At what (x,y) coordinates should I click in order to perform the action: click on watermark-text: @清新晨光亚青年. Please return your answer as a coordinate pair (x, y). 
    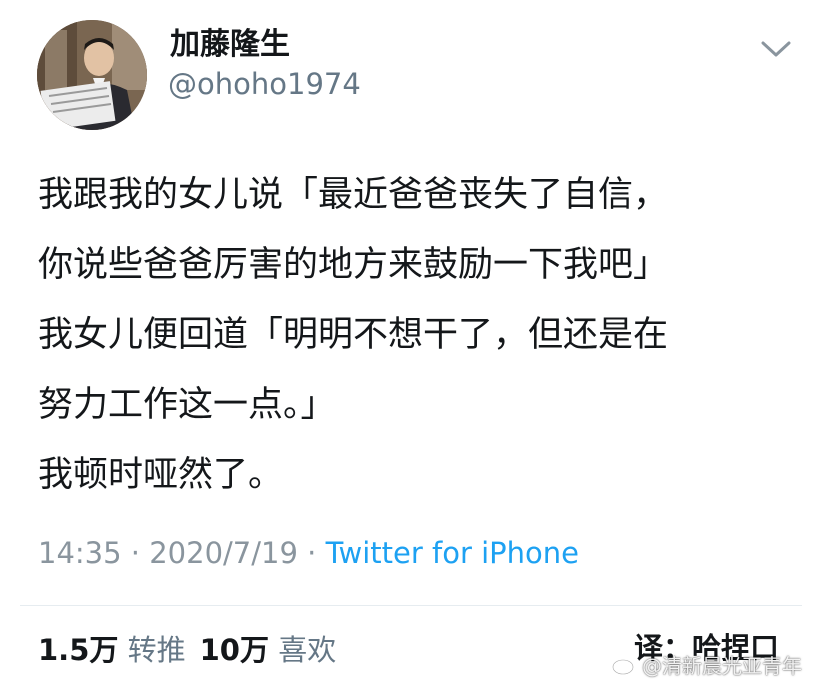
    Looking at the image, I should click on (722, 666).